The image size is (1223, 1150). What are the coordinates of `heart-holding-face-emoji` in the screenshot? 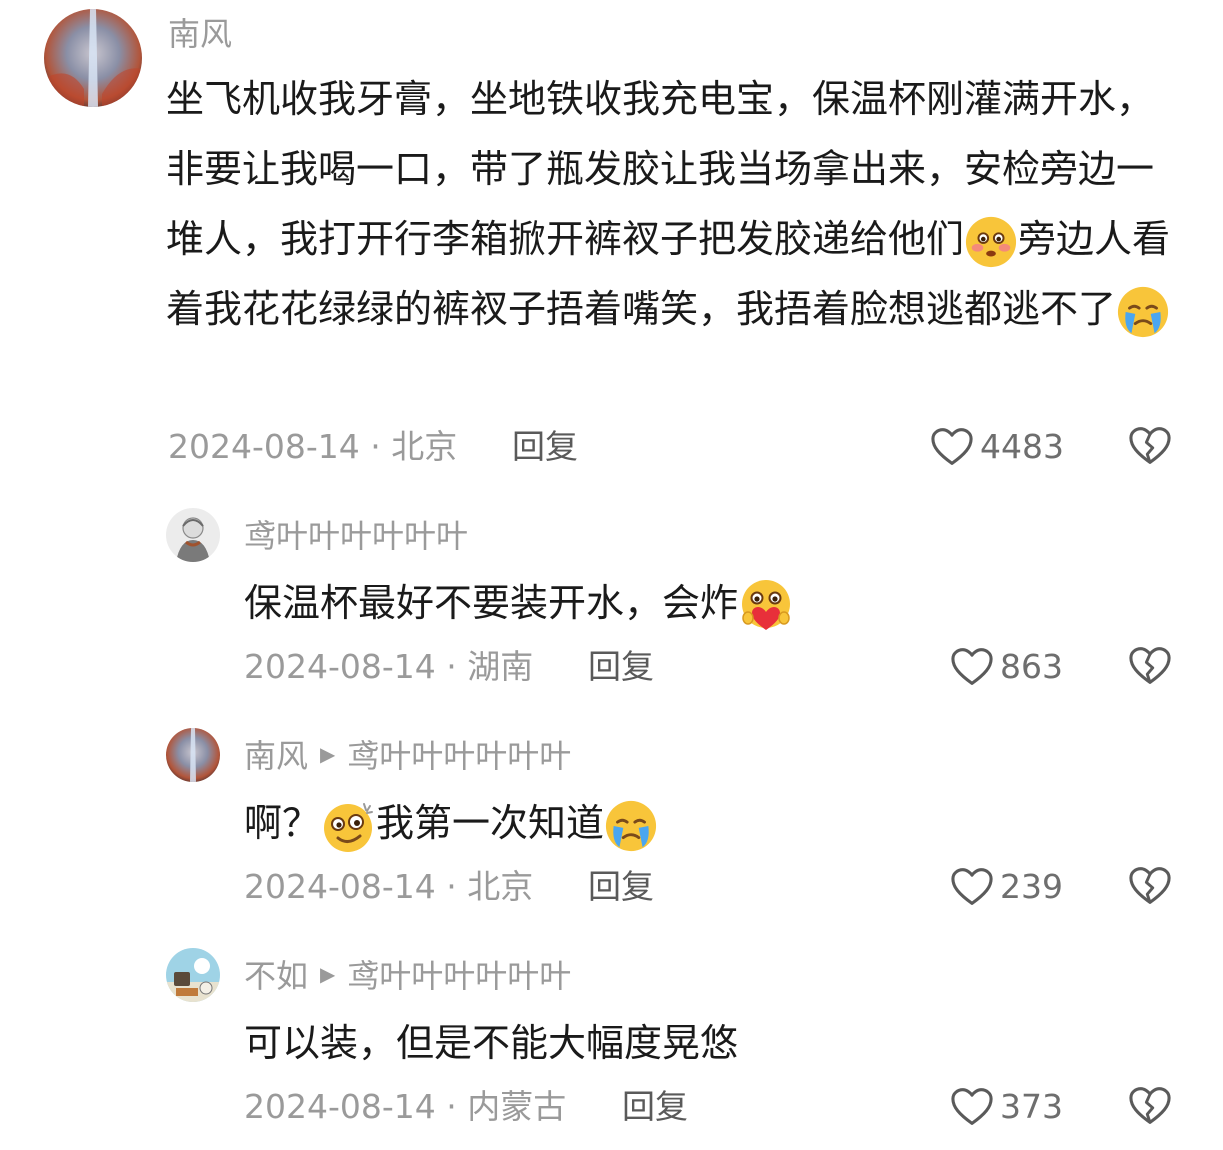 It's located at (766, 606).